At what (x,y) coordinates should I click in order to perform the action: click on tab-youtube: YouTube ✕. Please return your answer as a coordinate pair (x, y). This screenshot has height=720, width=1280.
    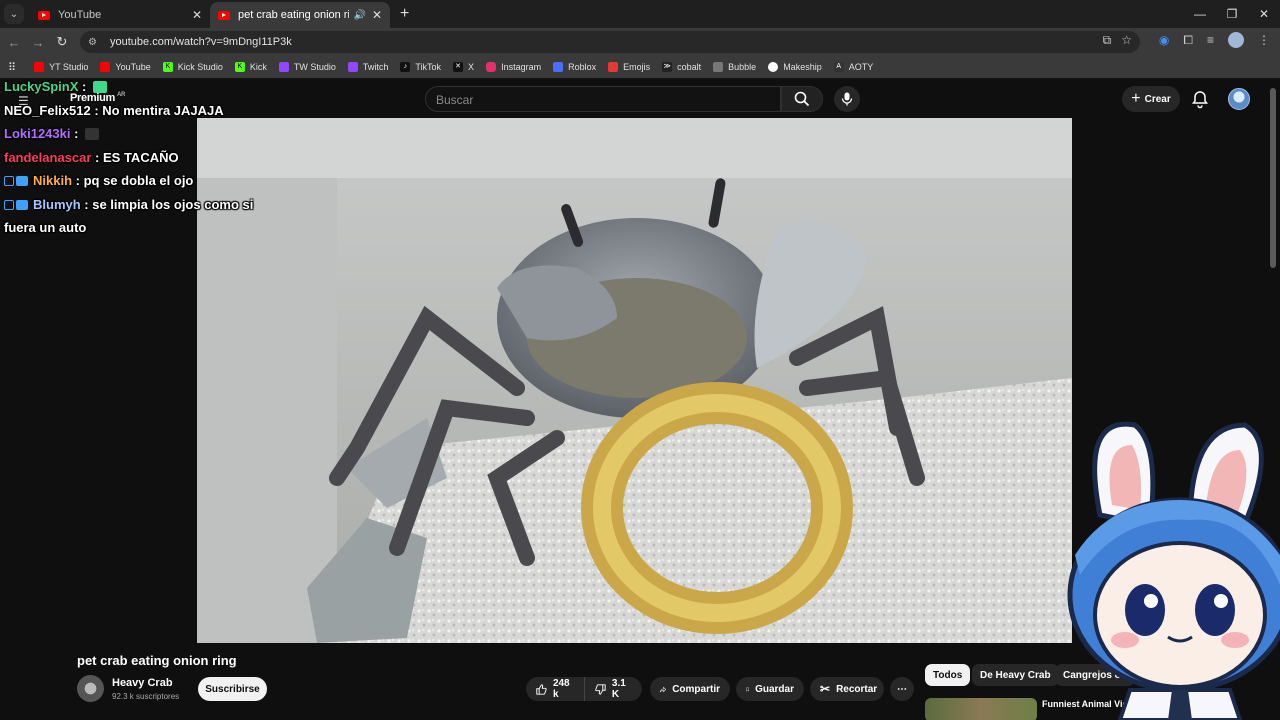
    Looking at the image, I should click on (120, 15).